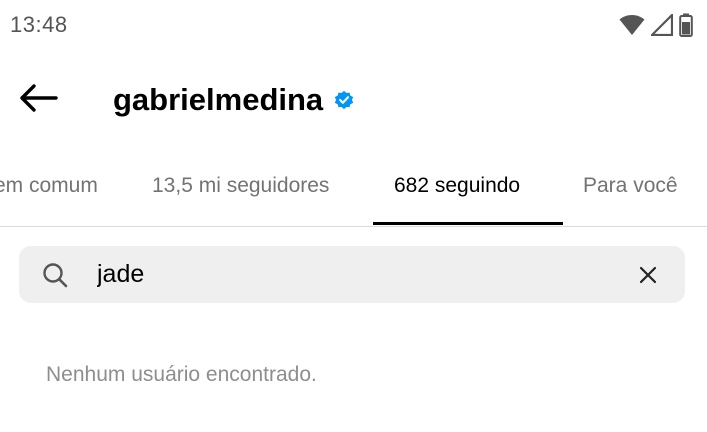  I want to click on tab-seguindo: 682 seguindo, so click(457, 186).